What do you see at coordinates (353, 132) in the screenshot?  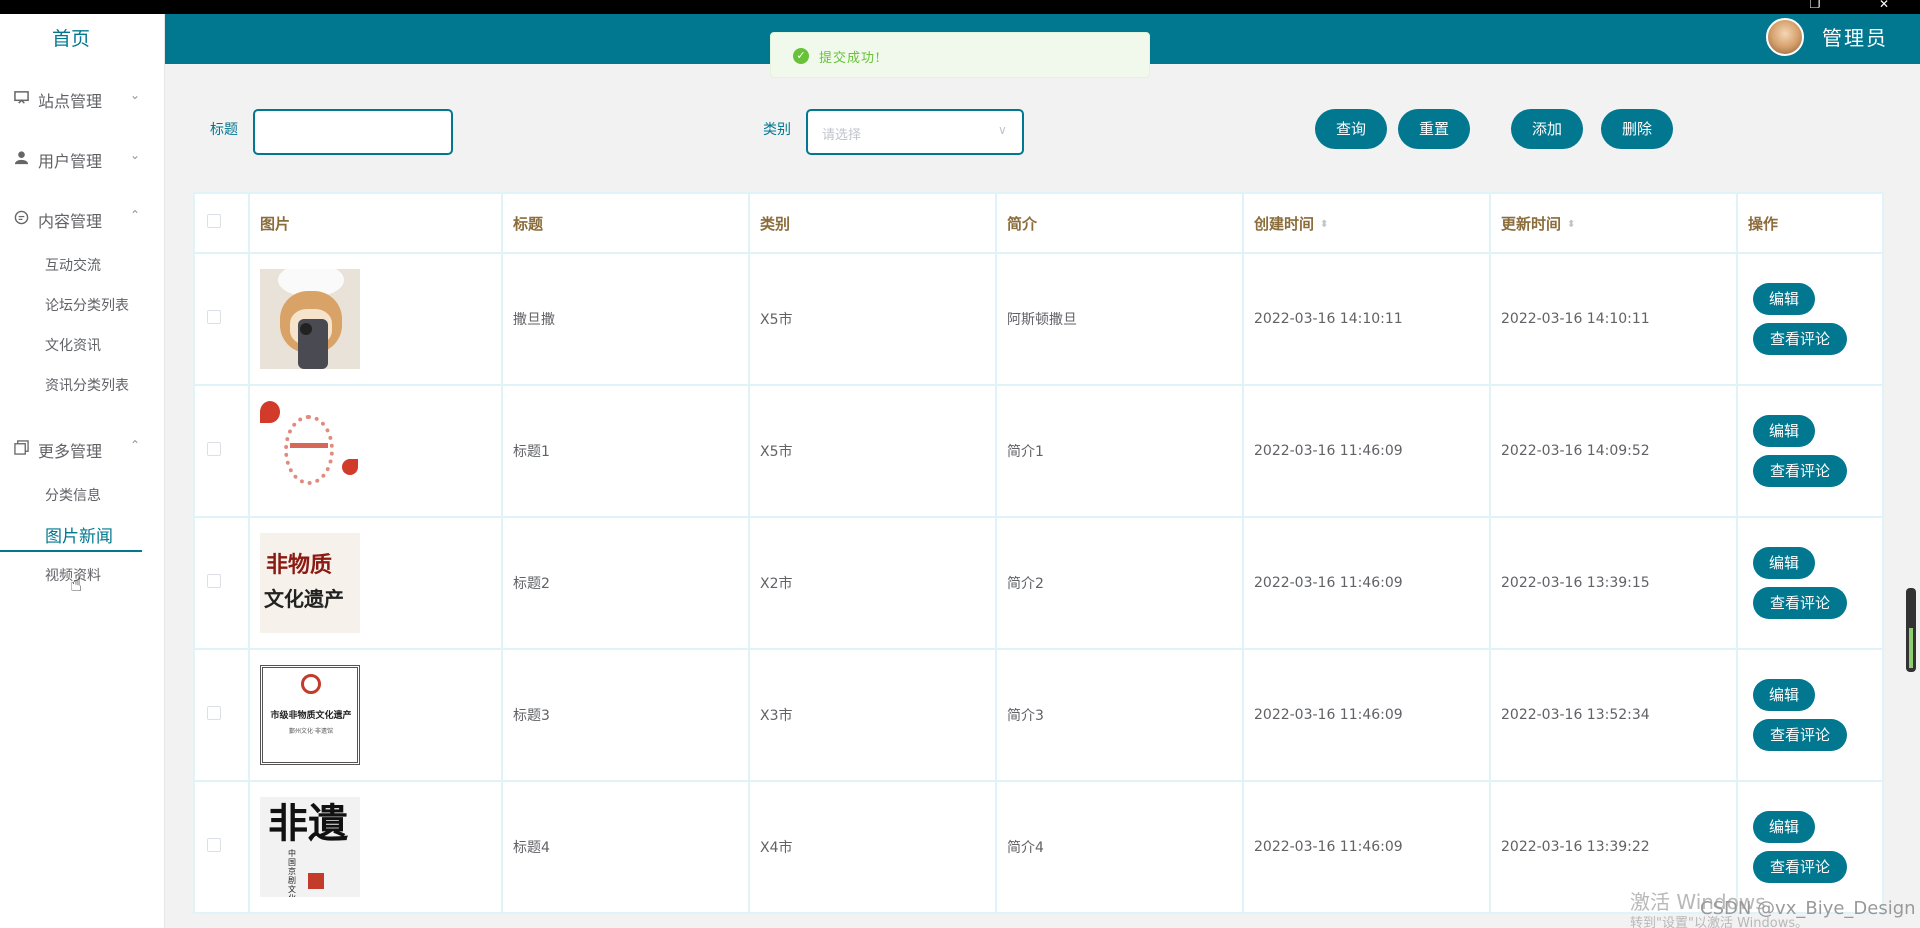 I see `title-input` at bounding box center [353, 132].